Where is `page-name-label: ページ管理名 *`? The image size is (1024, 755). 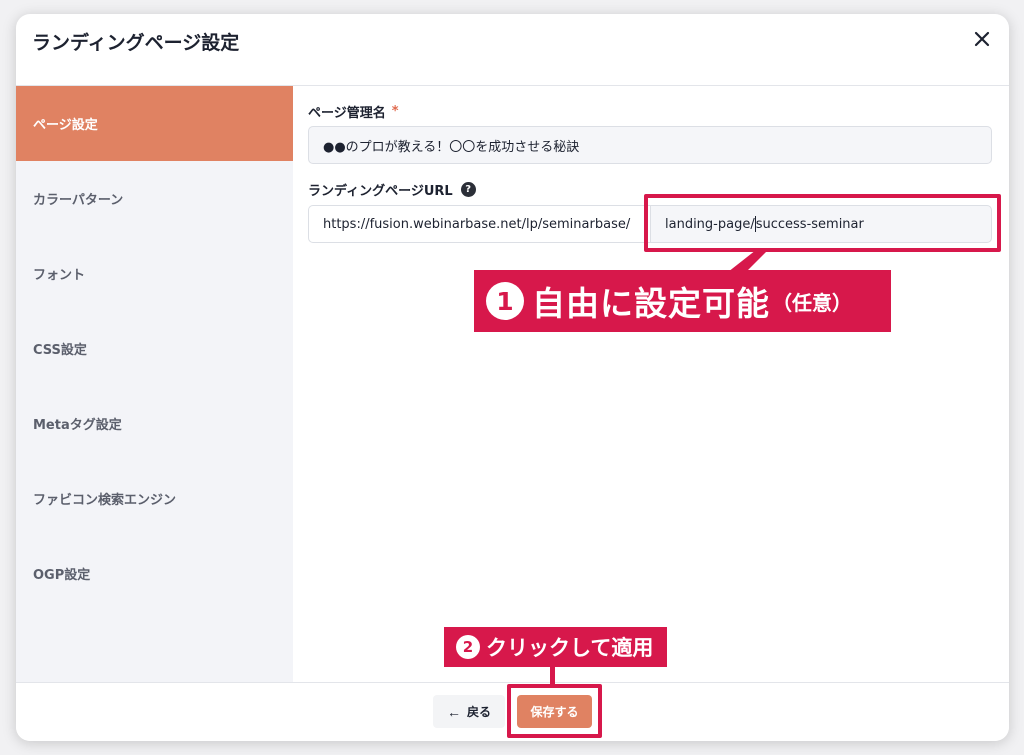 page-name-label: ページ管理名 * is located at coordinates (353, 111).